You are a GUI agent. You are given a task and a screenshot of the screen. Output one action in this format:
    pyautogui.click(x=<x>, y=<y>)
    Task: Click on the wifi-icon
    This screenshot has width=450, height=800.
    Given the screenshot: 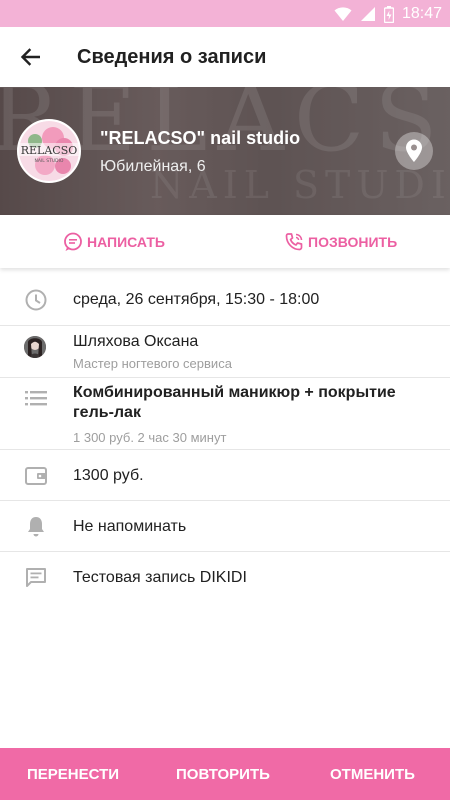 What is the action you would take?
    pyautogui.click(x=343, y=14)
    